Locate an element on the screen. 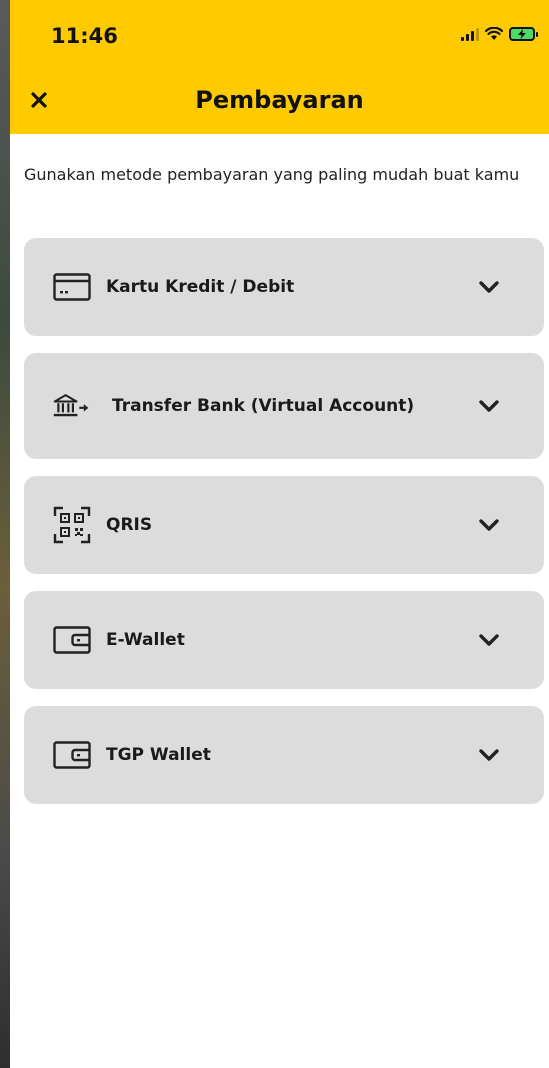 The height and width of the screenshot is (1068, 549). wifi-icon is located at coordinates (494, 33).